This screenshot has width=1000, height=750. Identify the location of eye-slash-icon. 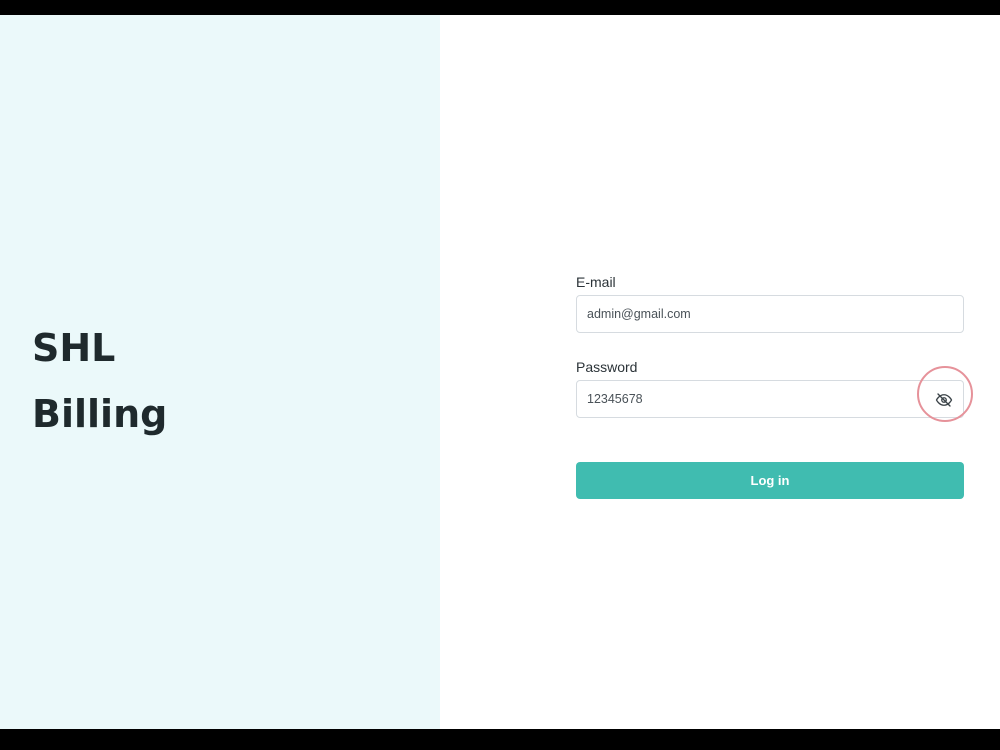
(944, 400).